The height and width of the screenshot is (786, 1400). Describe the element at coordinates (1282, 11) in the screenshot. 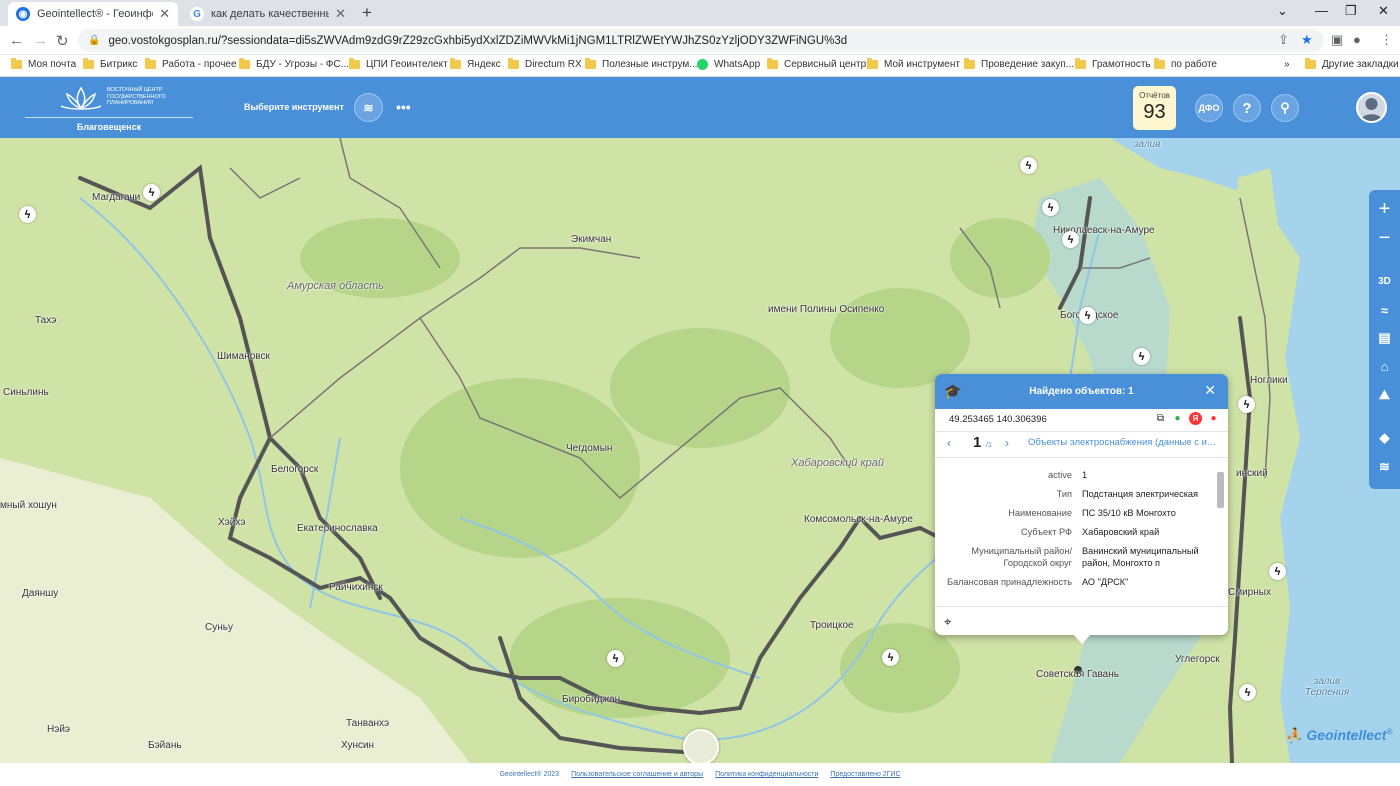

I see `tab-search-chevron-icon: ⌄` at that location.